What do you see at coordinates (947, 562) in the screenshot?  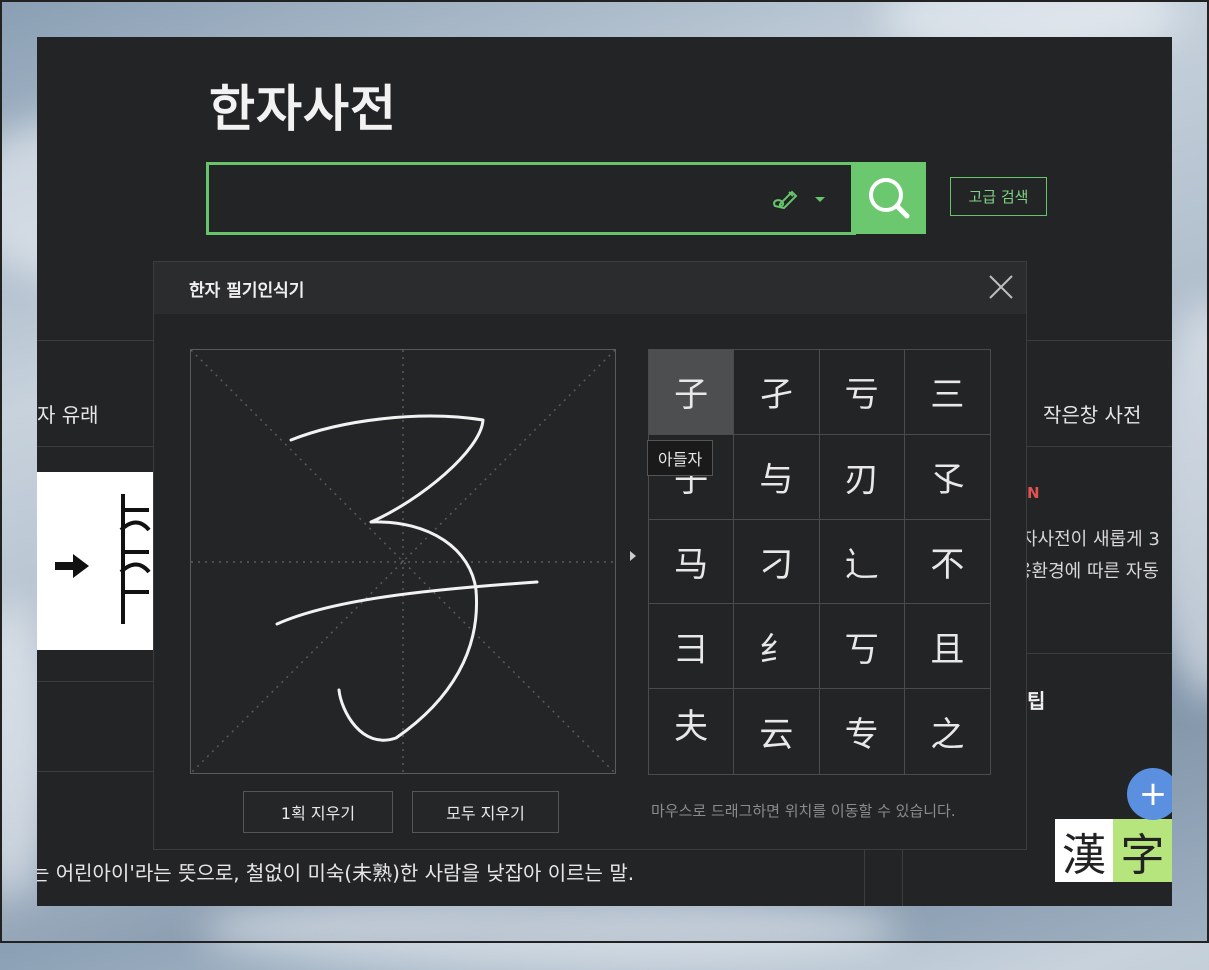 I see `candidate-cell: 不` at bounding box center [947, 562].